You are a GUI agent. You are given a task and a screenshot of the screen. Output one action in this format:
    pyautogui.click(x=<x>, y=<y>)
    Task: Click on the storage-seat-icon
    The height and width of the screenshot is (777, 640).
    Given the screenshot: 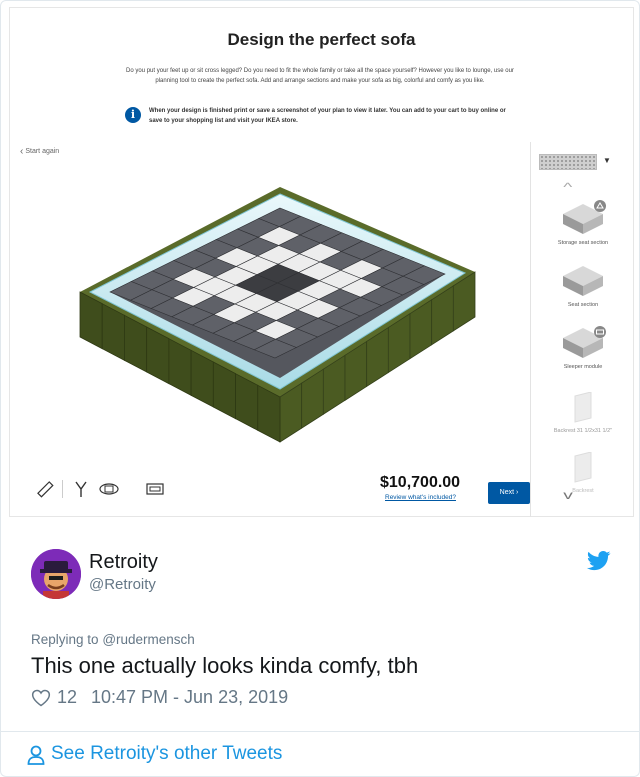 What is the action you would take?
    pyautogui.click(x=584, y=217)
    